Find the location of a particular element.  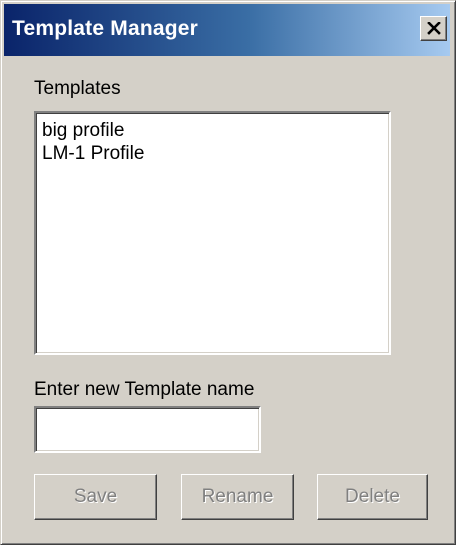

template-name-input is located at coordinates (147, 429).